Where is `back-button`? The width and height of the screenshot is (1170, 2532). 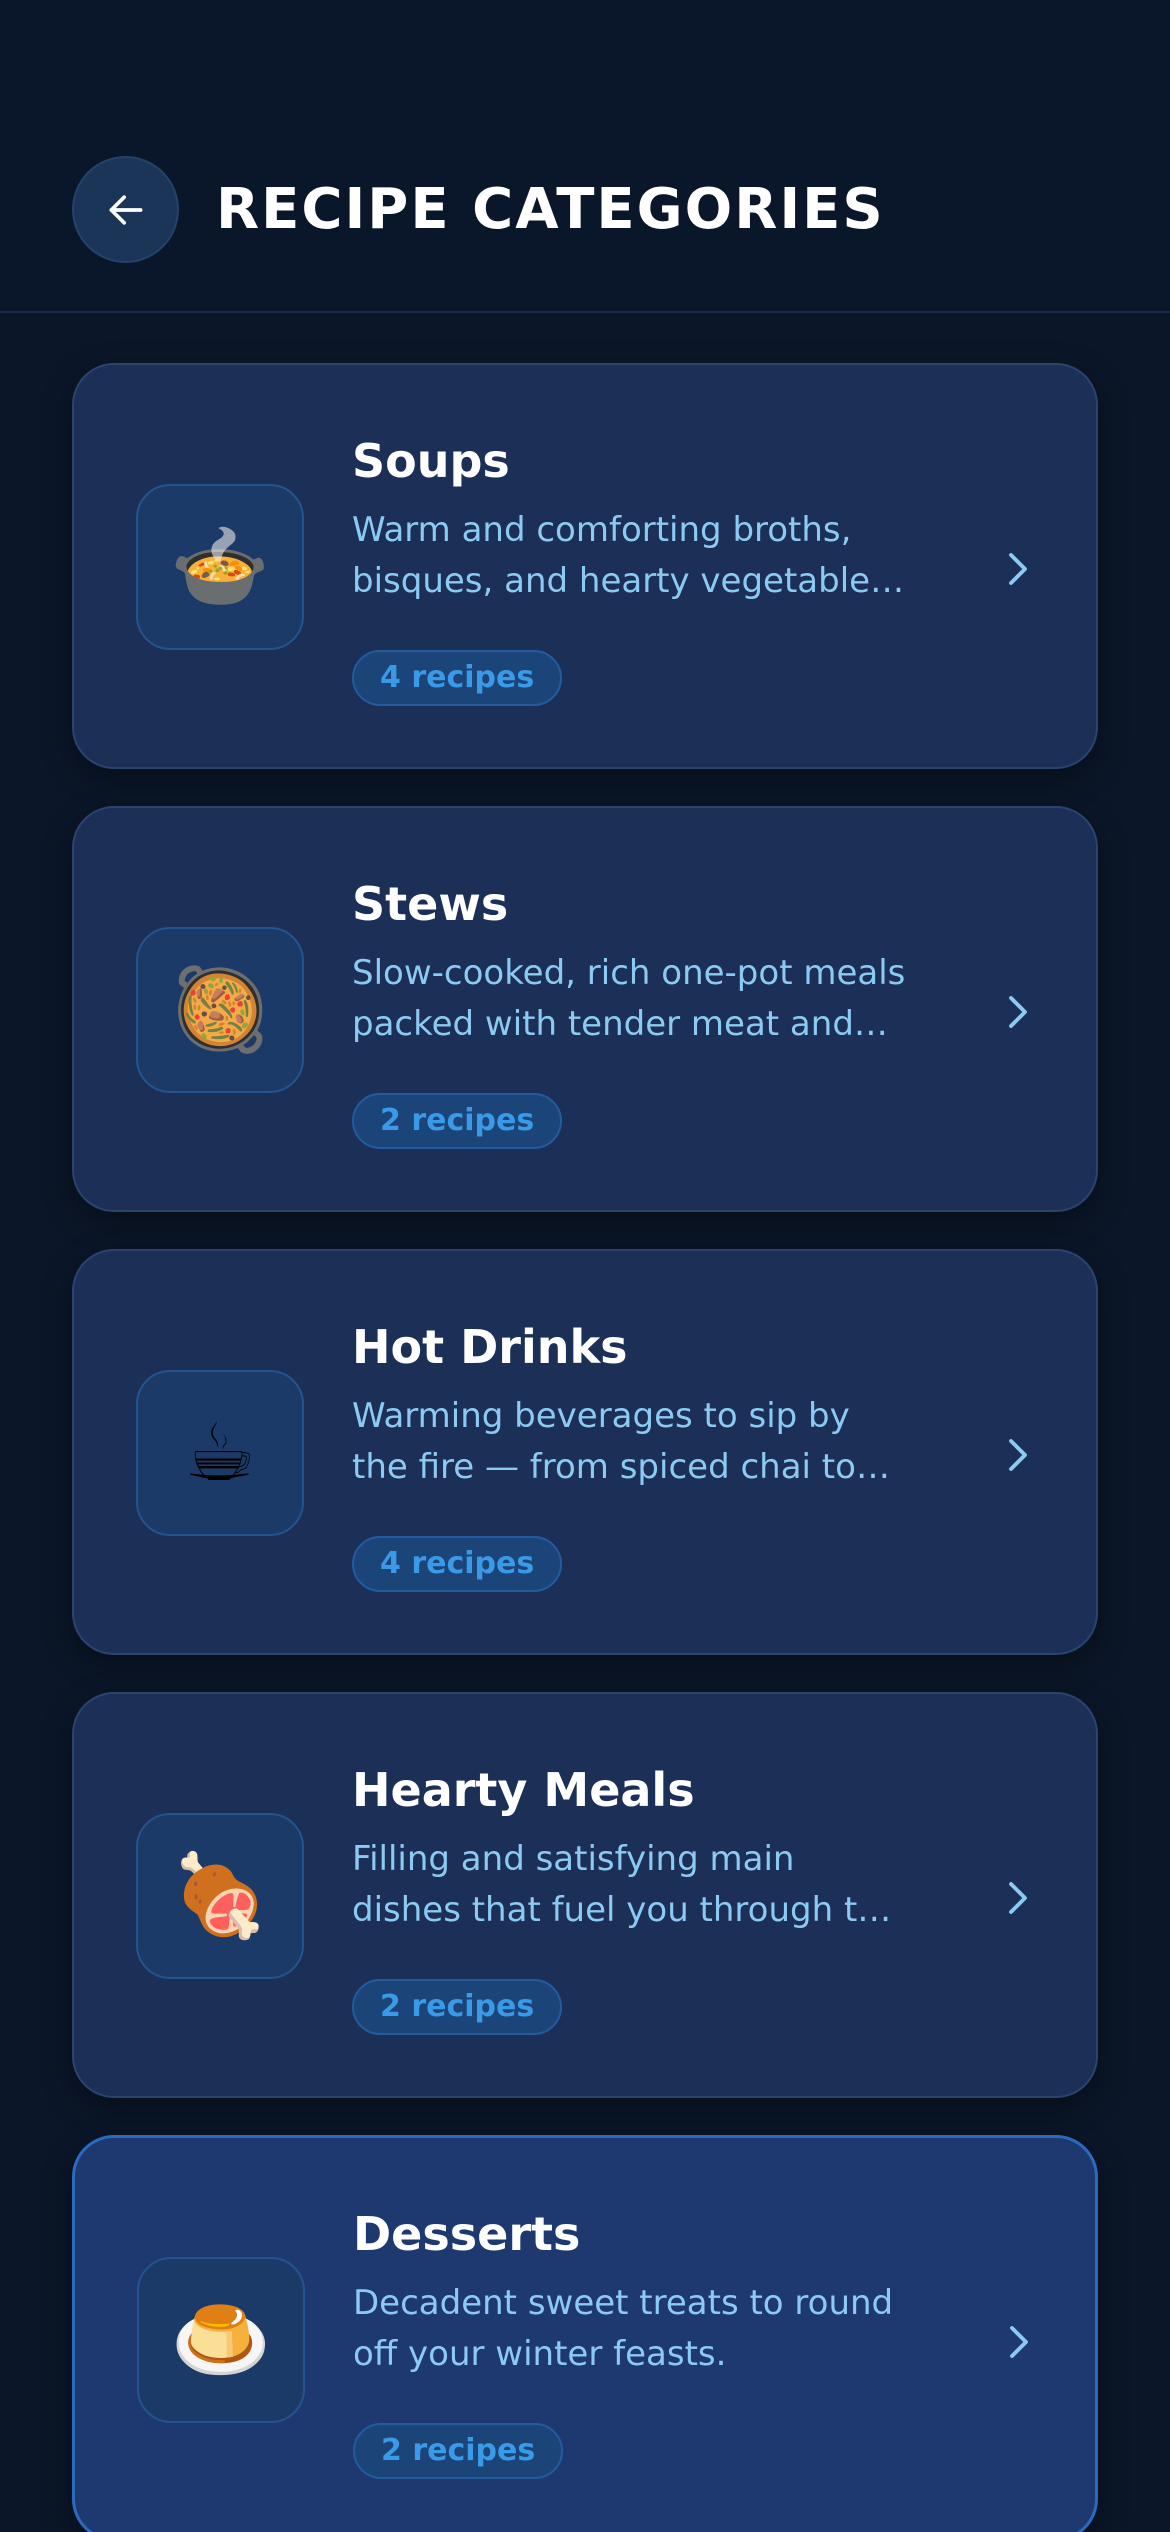
back-button is located at coordinates (125, 209).